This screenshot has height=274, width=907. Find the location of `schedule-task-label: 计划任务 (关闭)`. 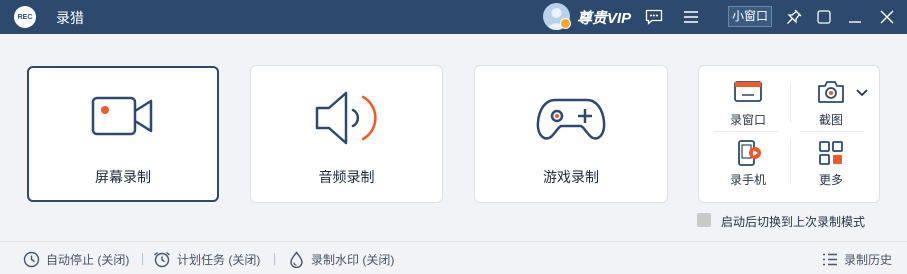

schedule-task-label: 计划任务 (关闭) is located at coordinates (219, 259).